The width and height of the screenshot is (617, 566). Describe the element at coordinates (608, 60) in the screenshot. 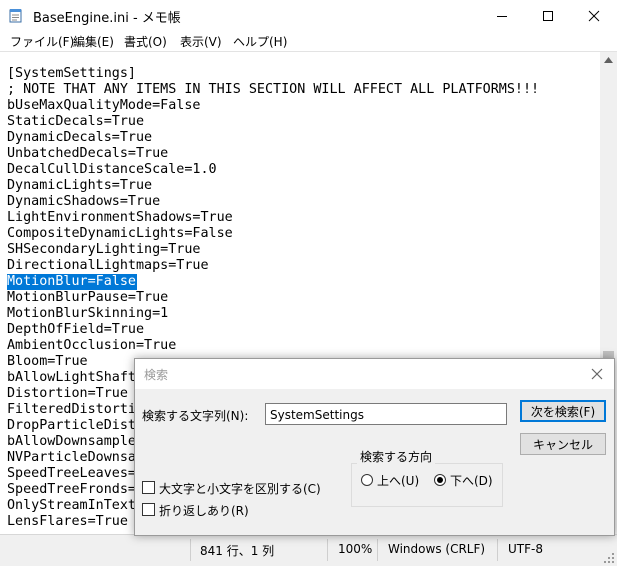

I see `scroll-up-icon` at that location.